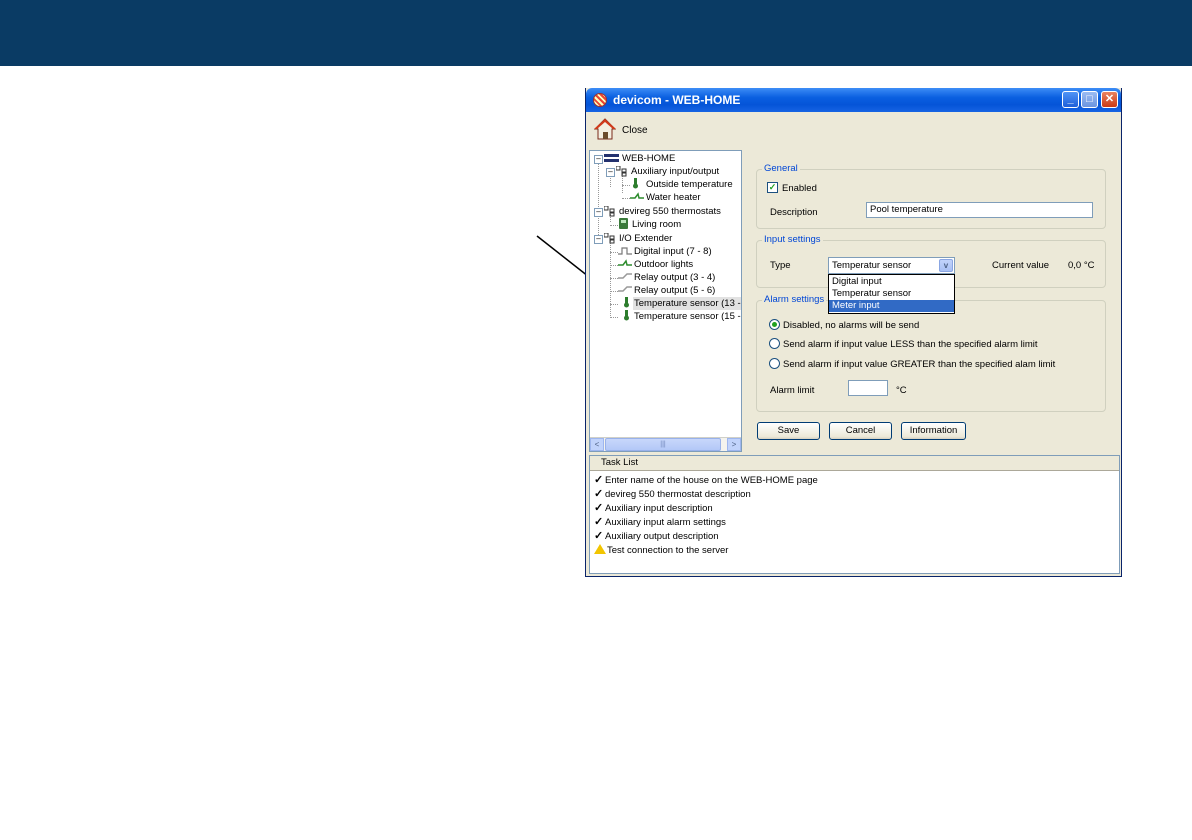  What do you see at coordinates (794, 212) in the screenshot?
I see `description-label: Description` at bounding box center [794, 212].